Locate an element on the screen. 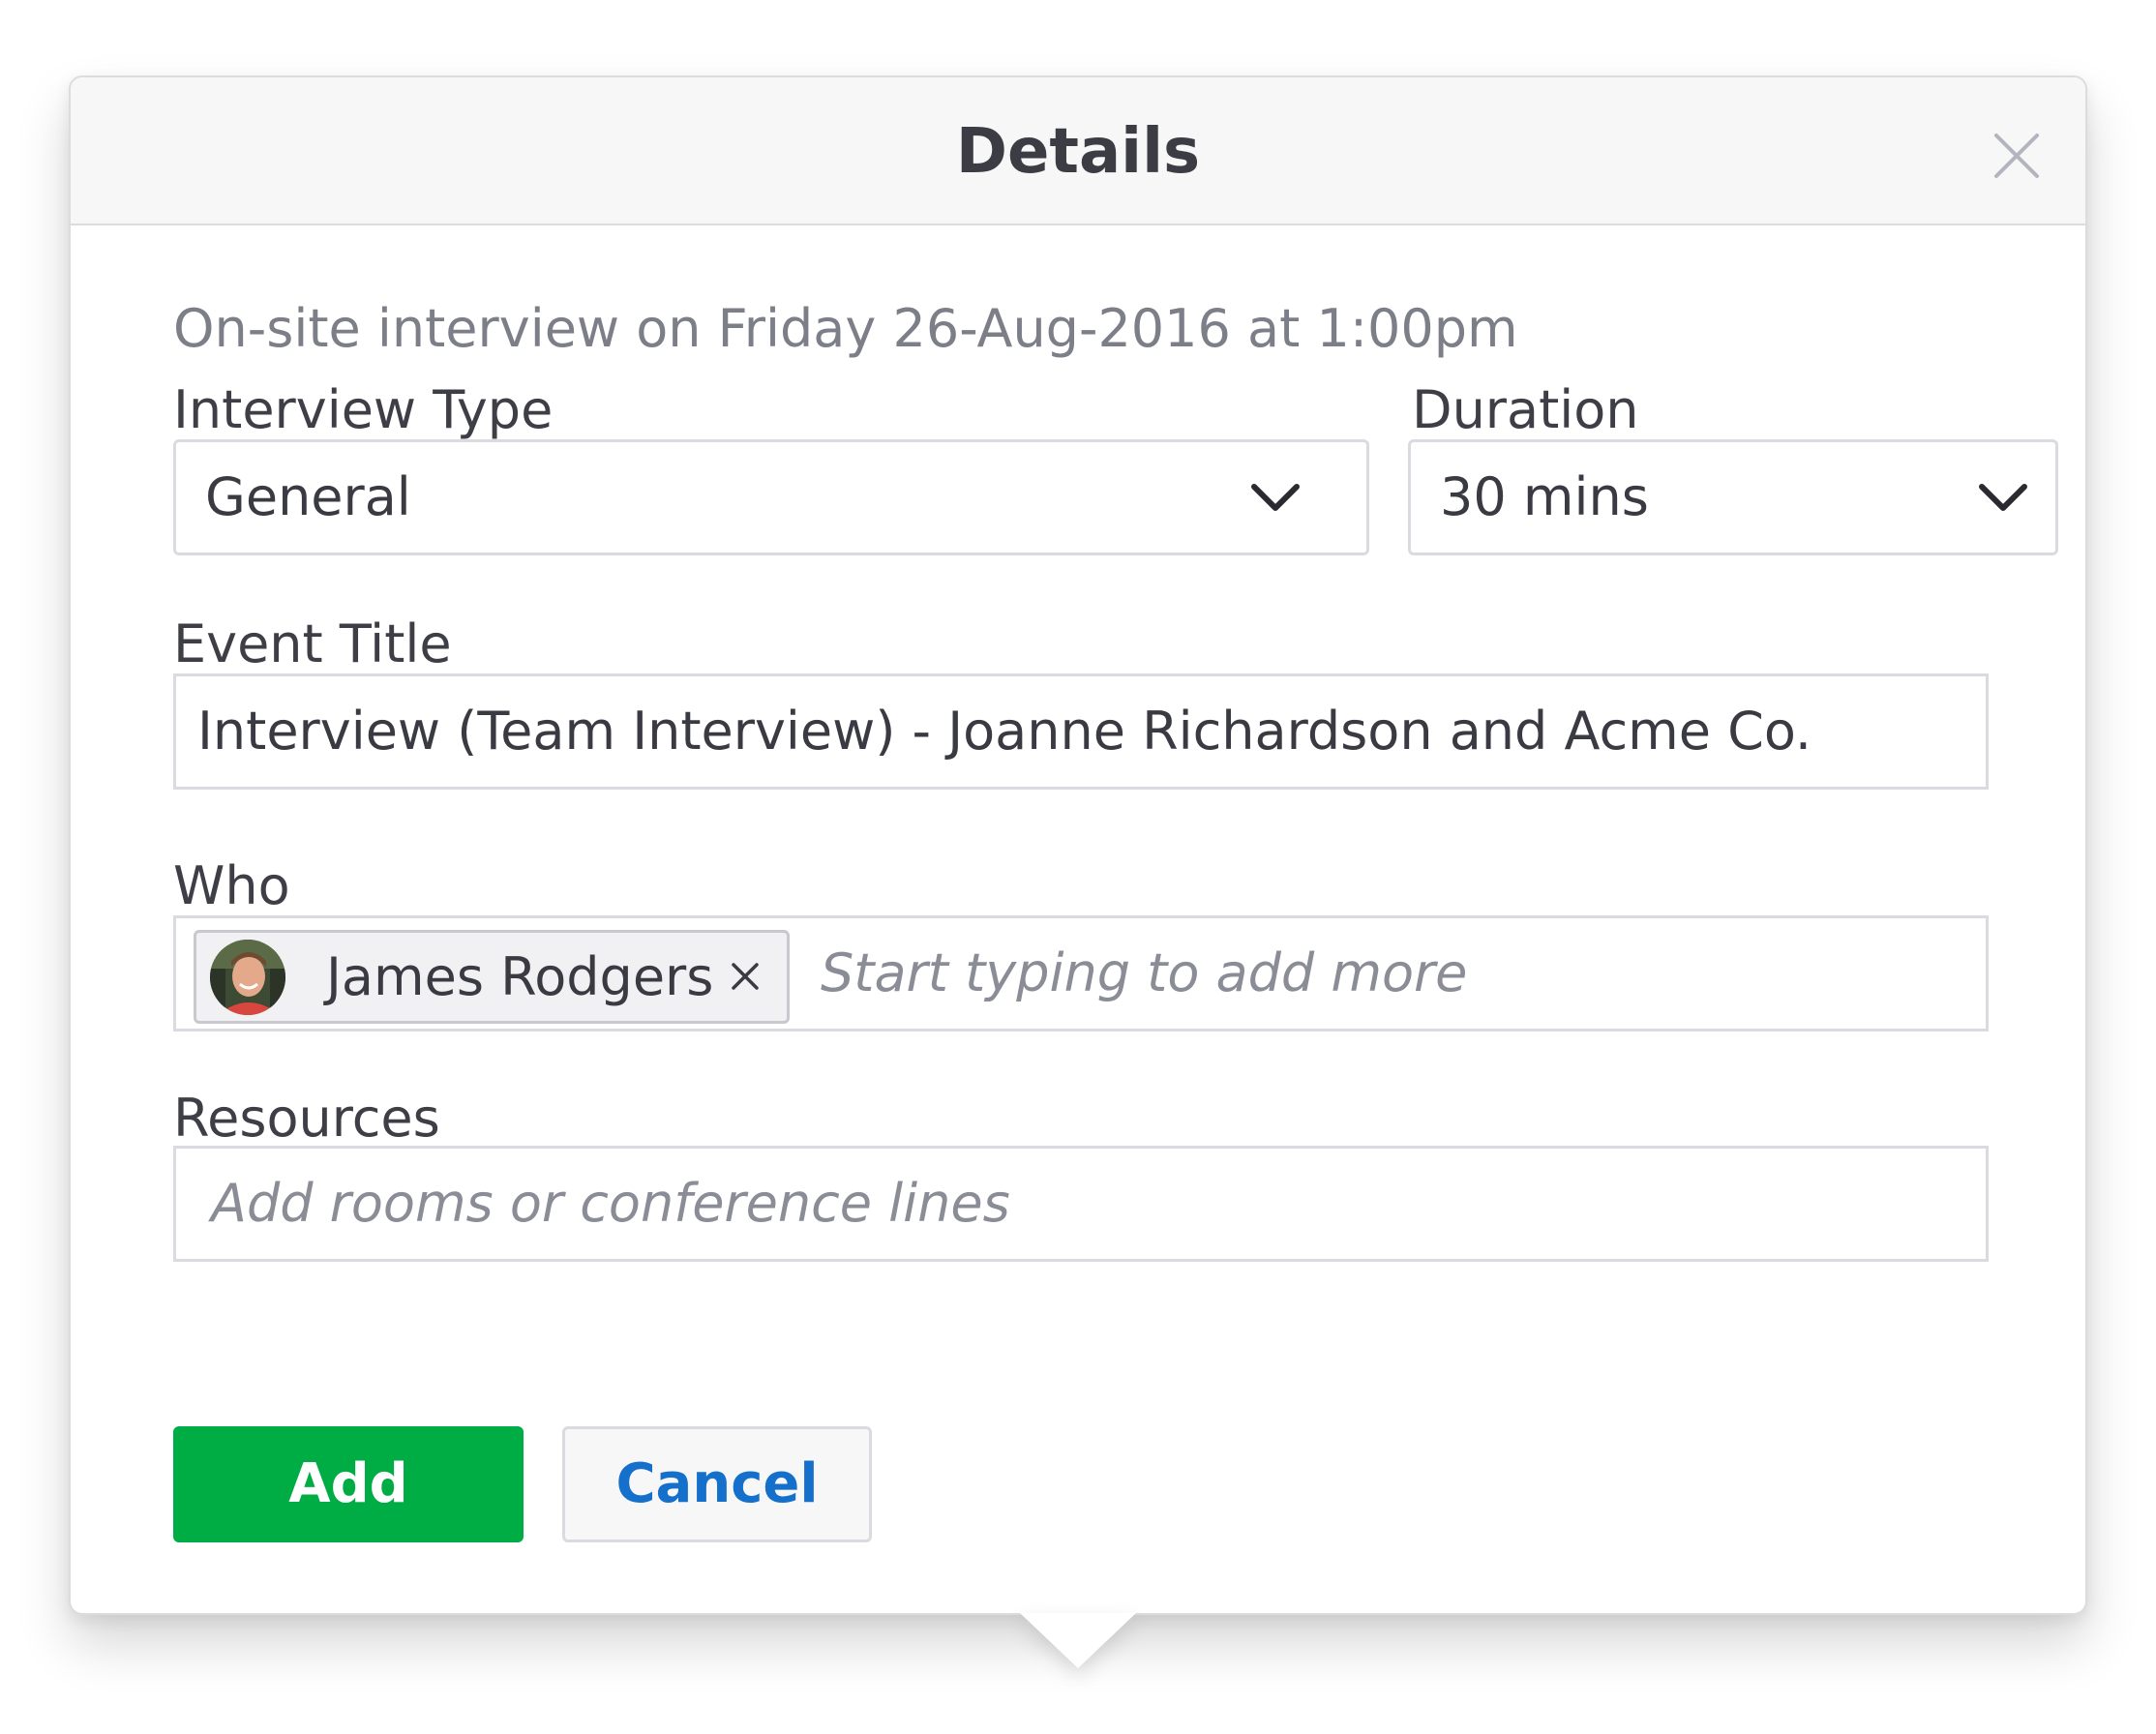  interview-type-value: General is located at coordinates (308, 496).